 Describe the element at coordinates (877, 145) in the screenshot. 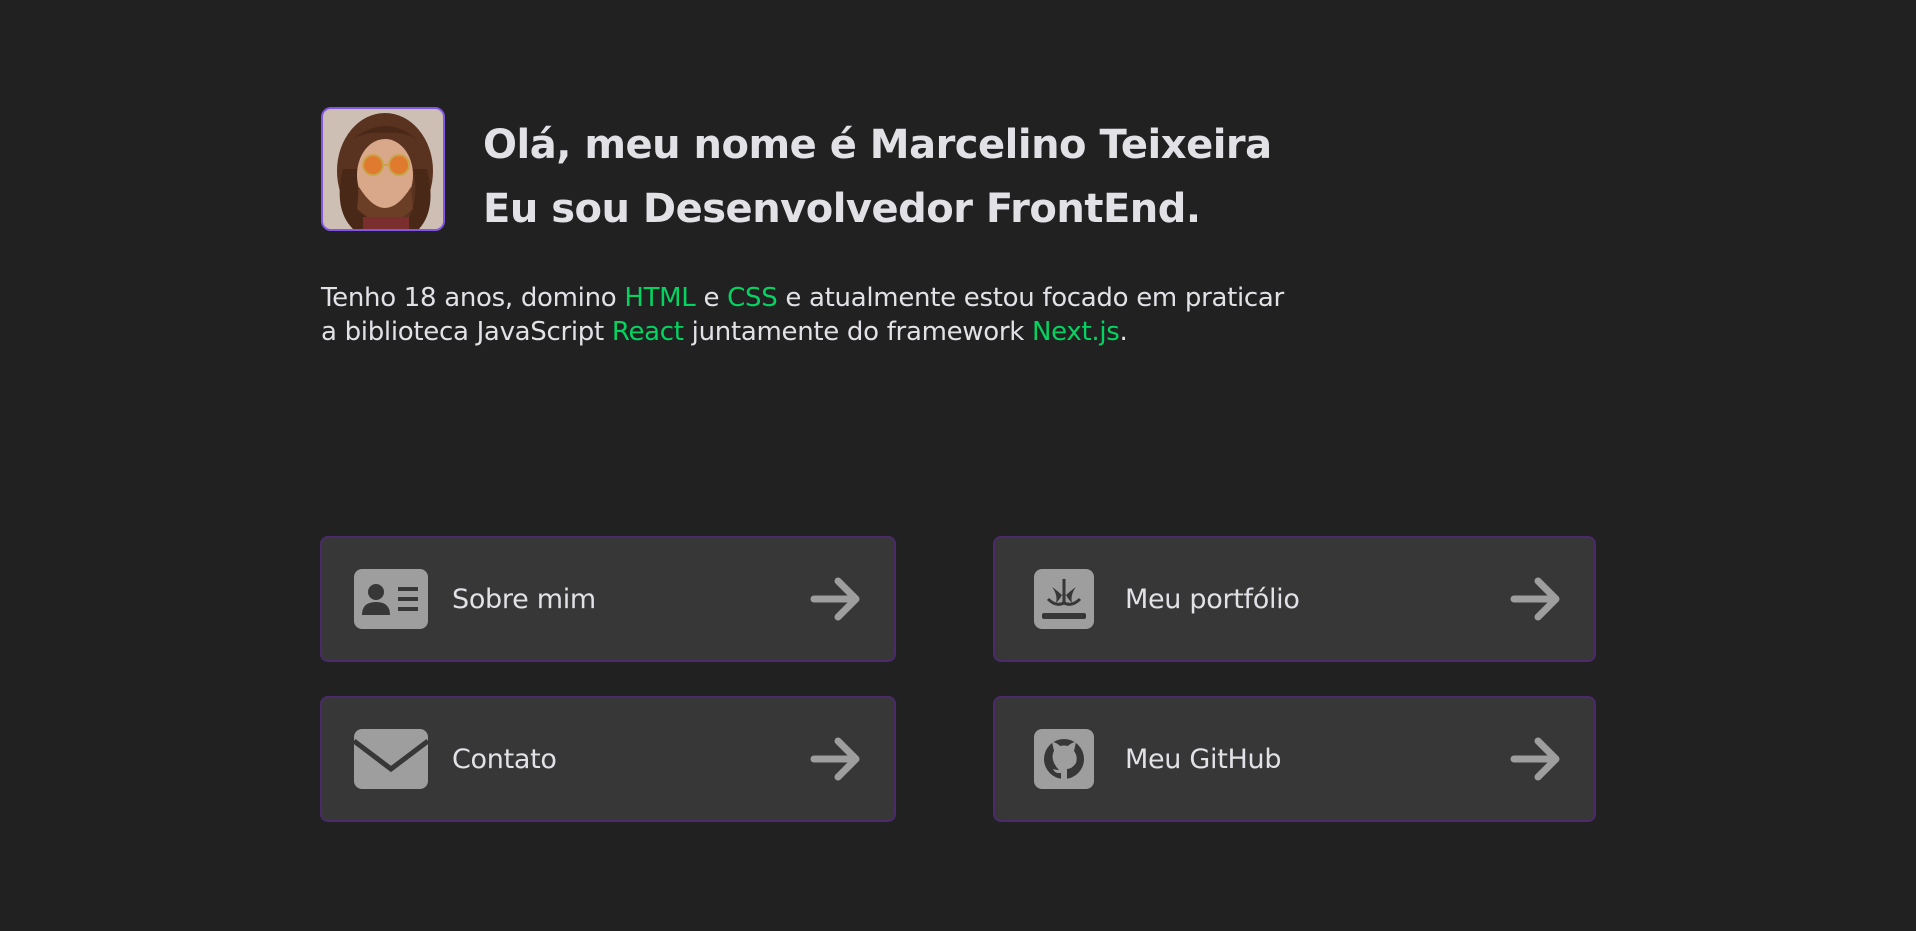

I see `greeting-title: Olá, meu nome é Marcelino Teixeira` at that location.